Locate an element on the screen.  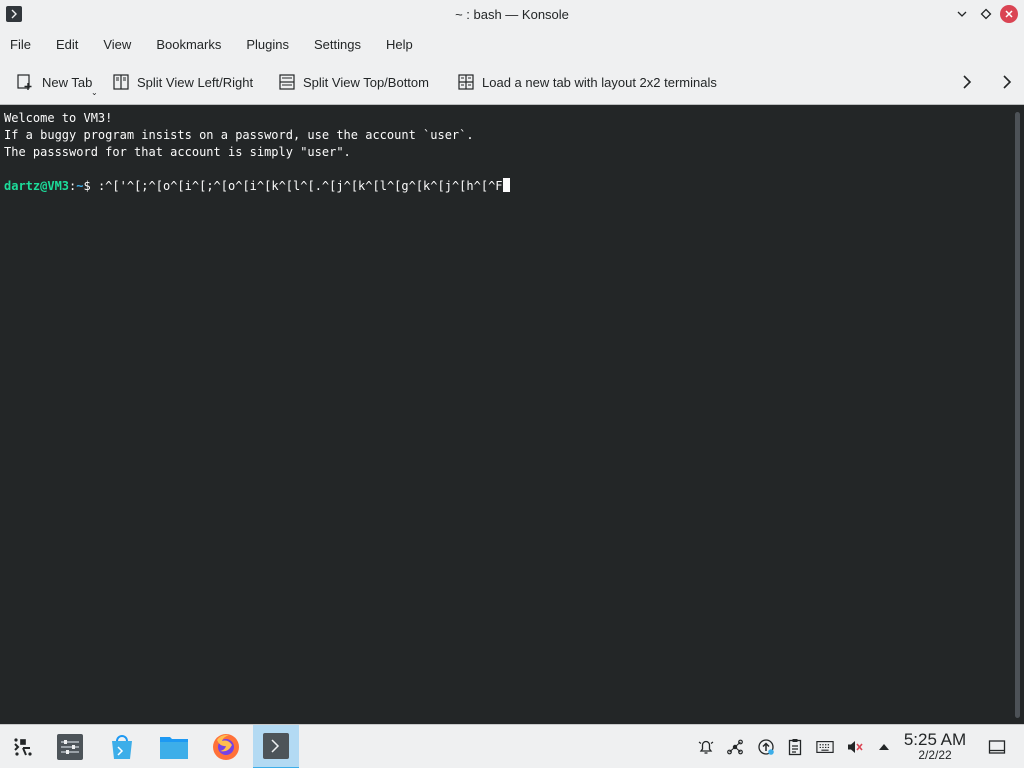
new-tab-button: New Tab is located at coordinates (54, 82).